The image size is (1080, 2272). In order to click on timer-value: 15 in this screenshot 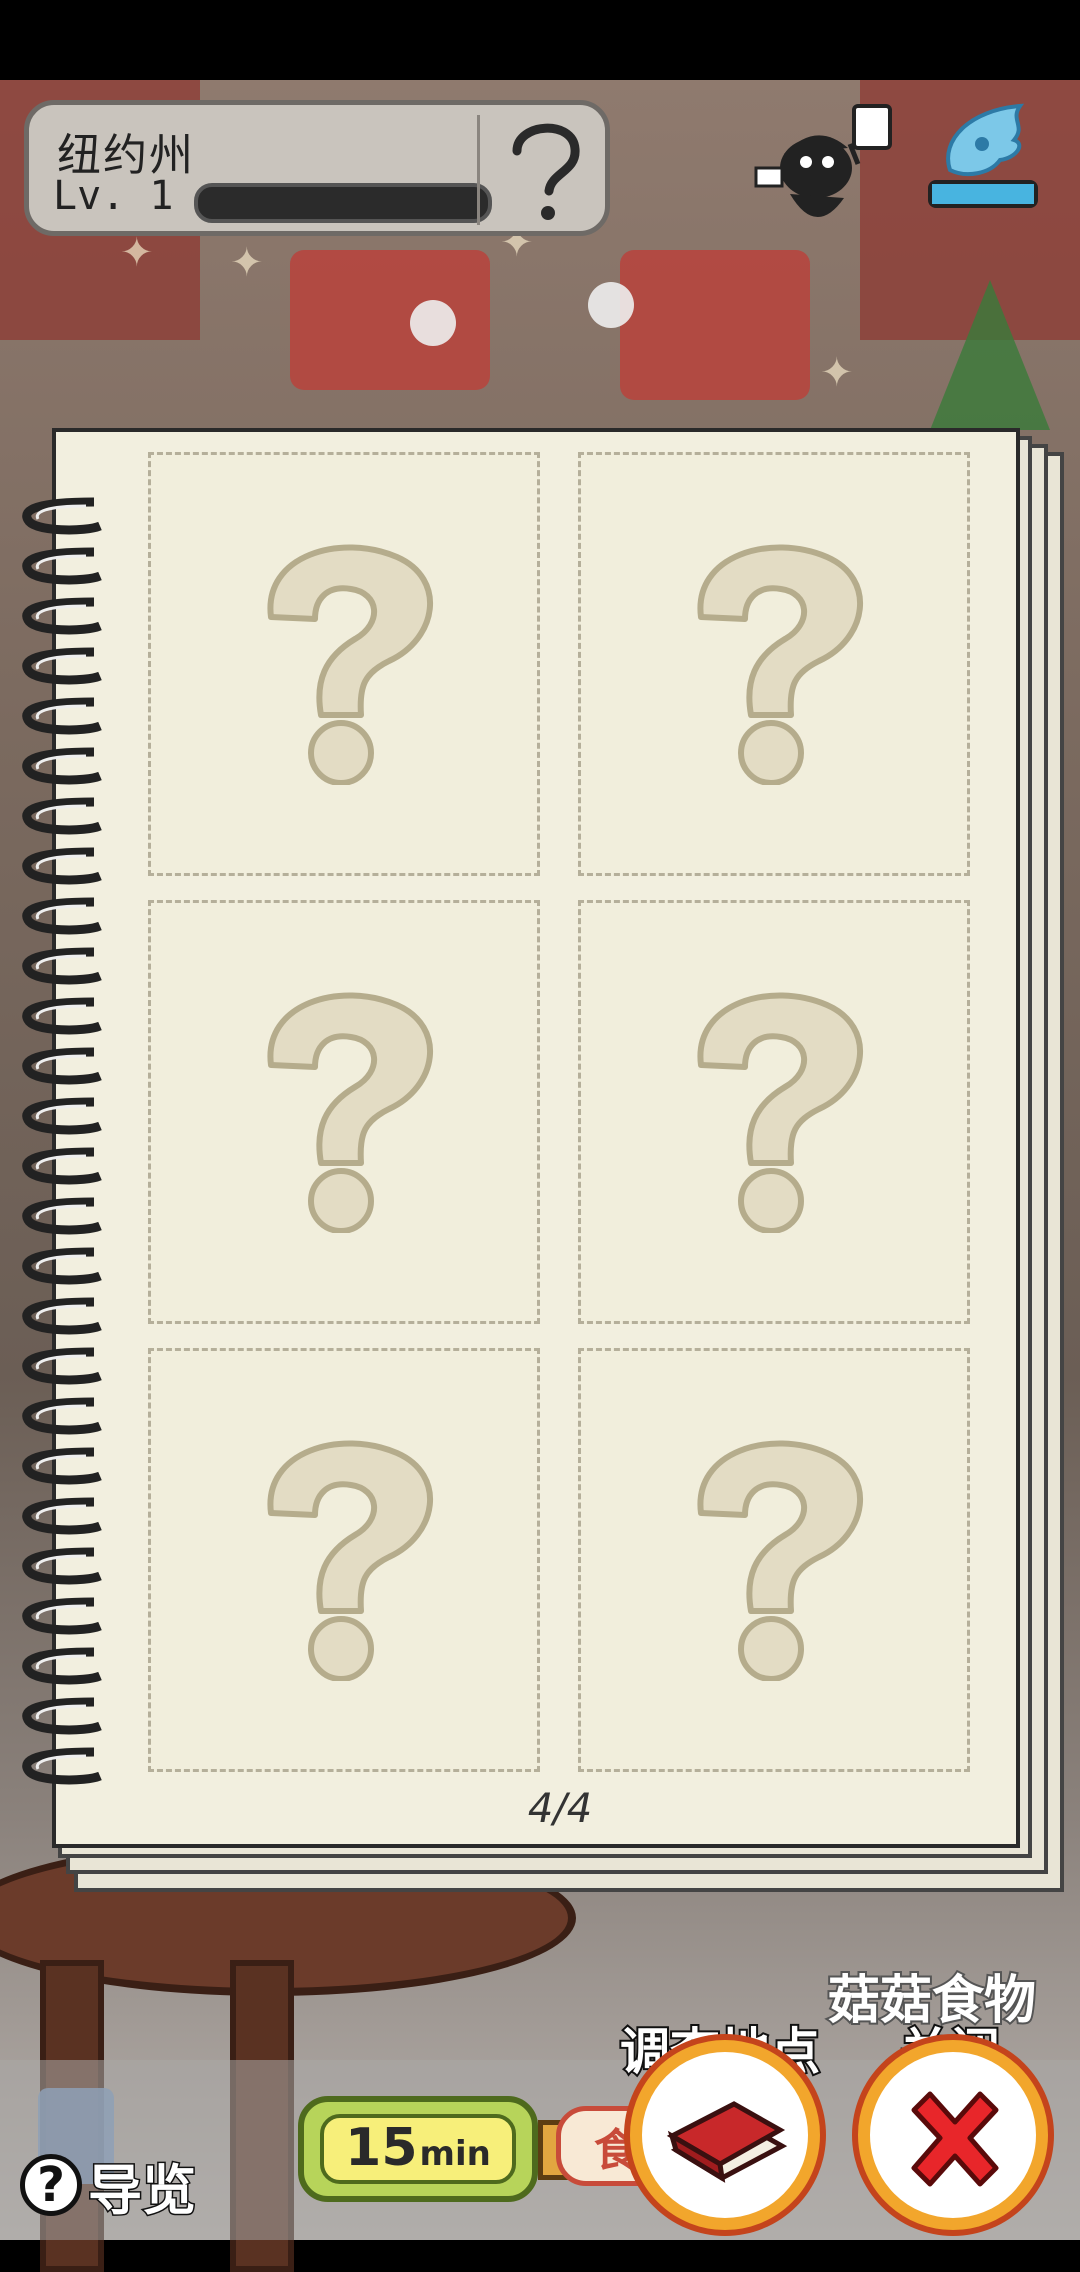, I will do `click(381, 2148)`.